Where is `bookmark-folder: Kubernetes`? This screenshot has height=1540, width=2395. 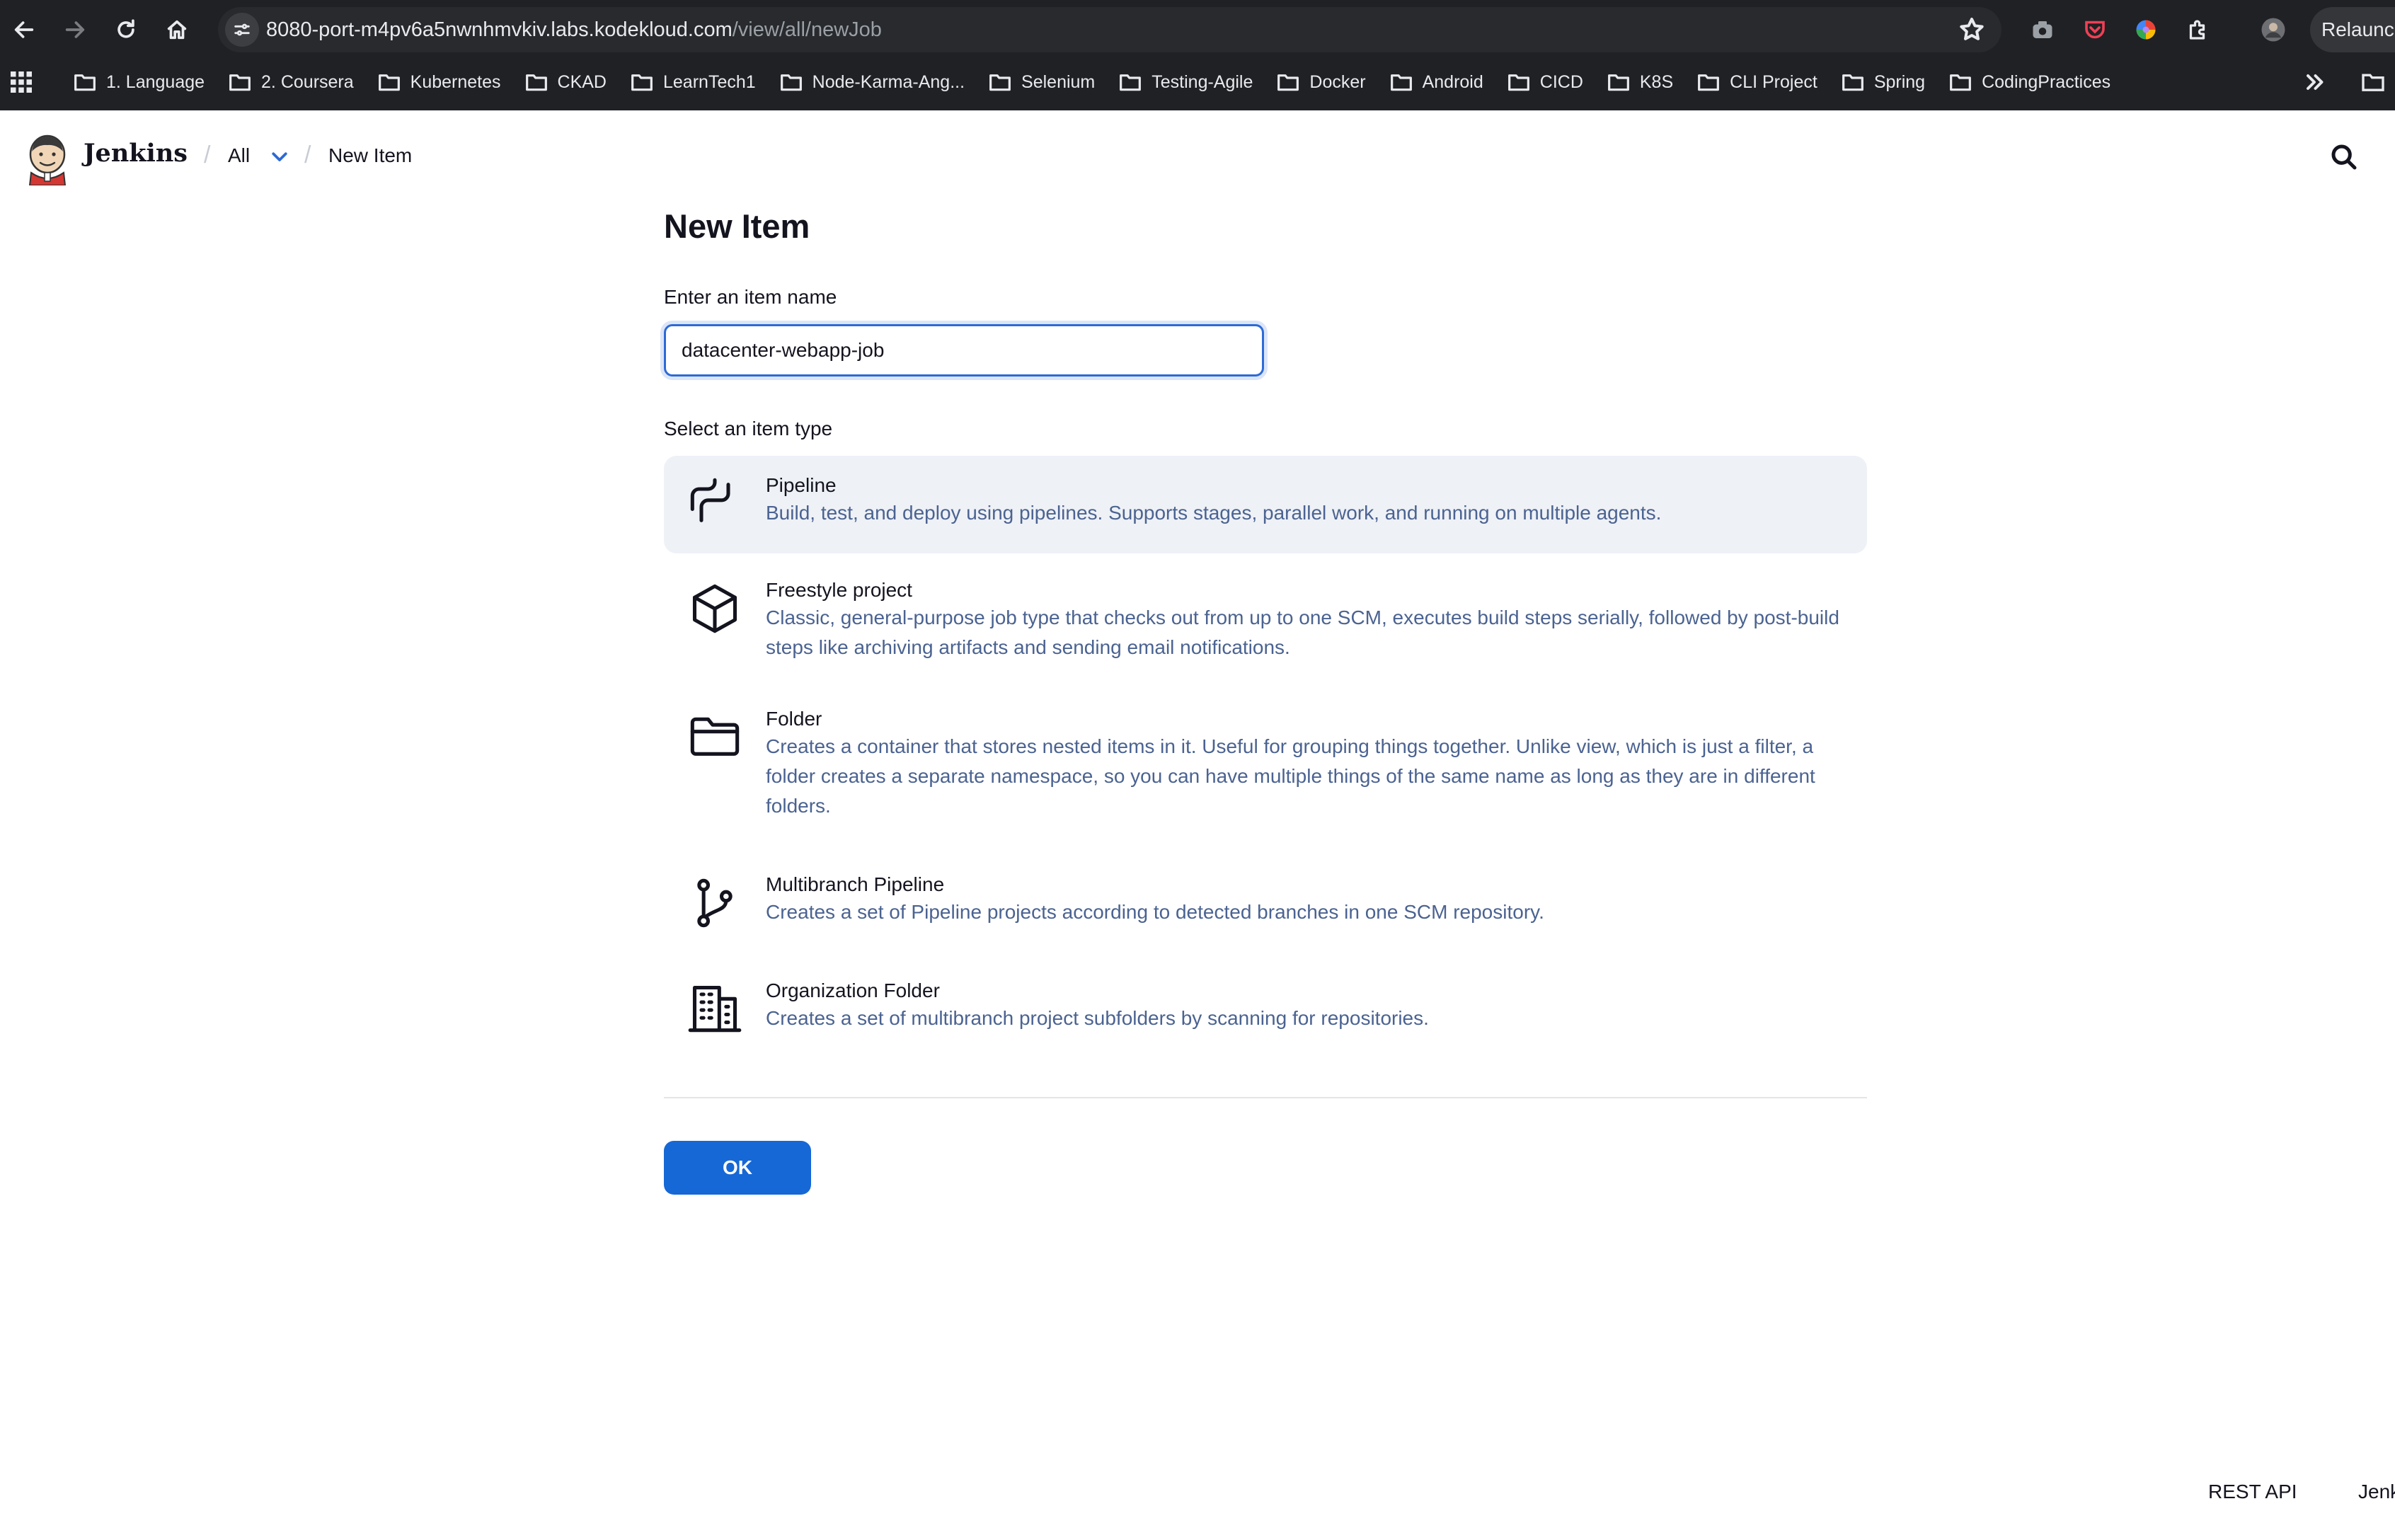
bookmark-folder: Kubernetes is located at coordinates (440, 82).